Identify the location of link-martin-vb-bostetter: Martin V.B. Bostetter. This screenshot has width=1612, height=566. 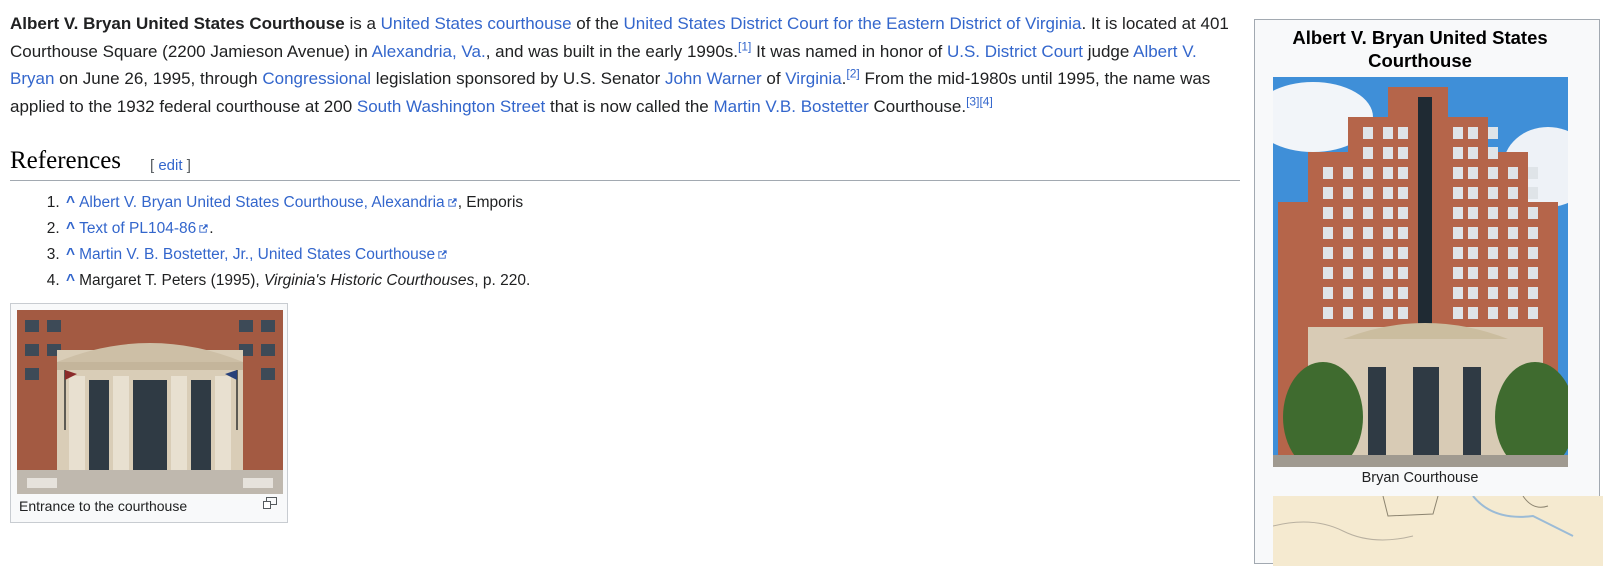
(790, 106).